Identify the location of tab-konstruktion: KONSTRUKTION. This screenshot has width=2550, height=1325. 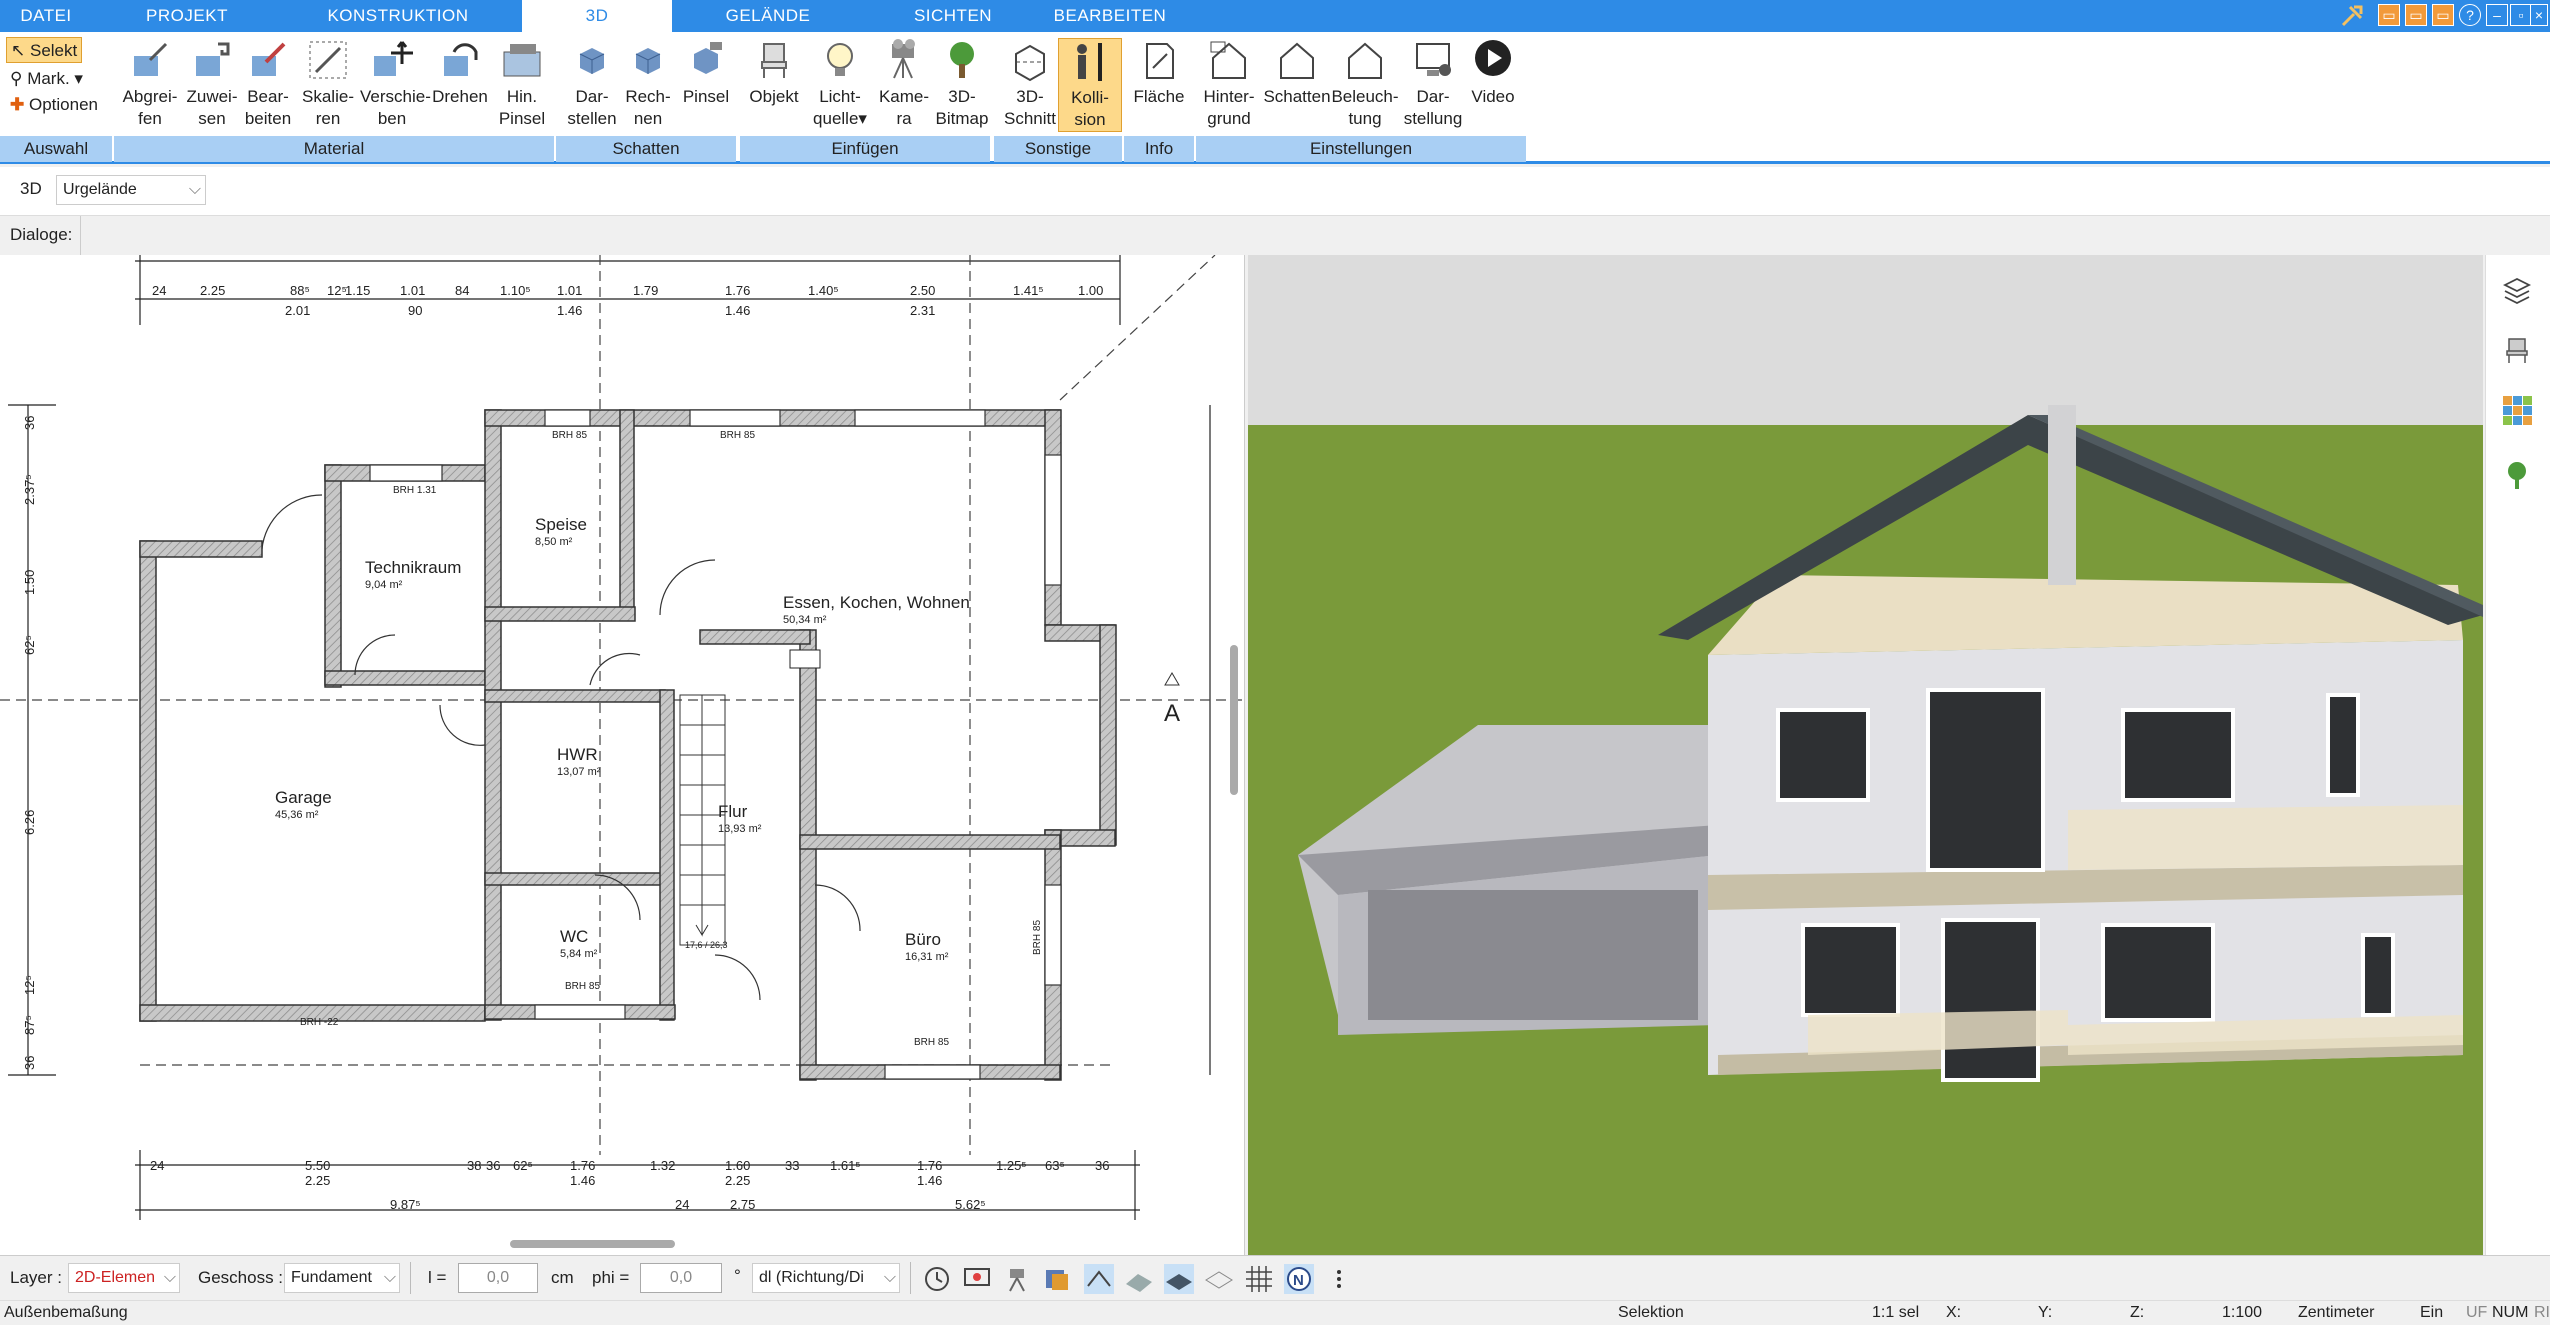
(398, 16).